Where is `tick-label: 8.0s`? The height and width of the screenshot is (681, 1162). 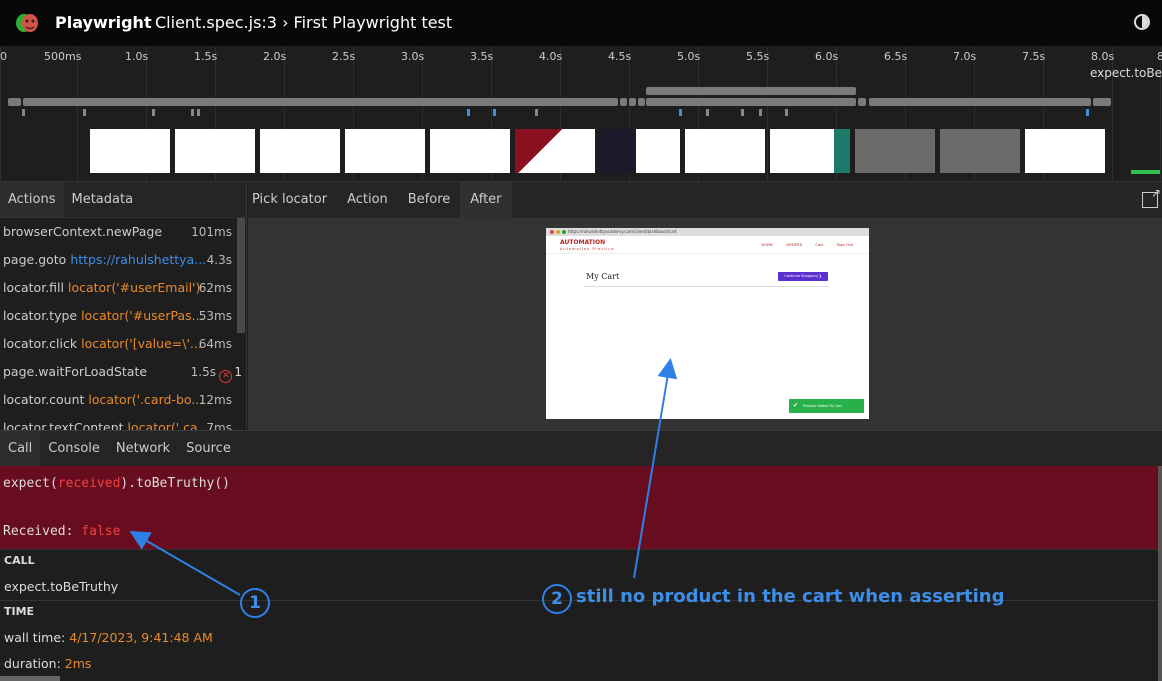 tick-label: 8.0s is located at coordinates (1103, 56).